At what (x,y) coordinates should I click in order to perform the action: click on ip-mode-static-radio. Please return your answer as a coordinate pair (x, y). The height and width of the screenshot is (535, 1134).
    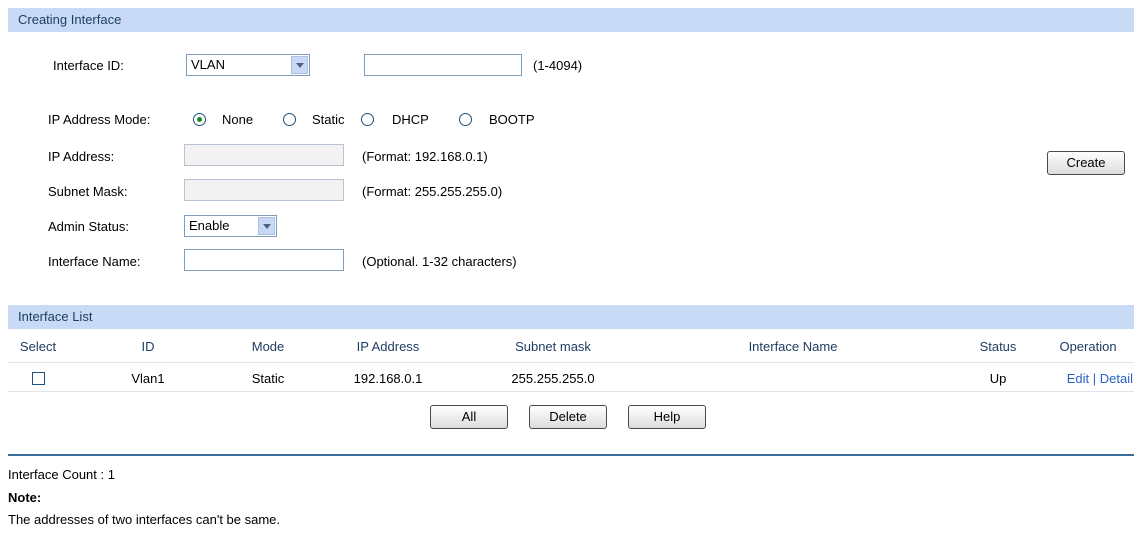
    Looking at the image, I should click on (289, 119).